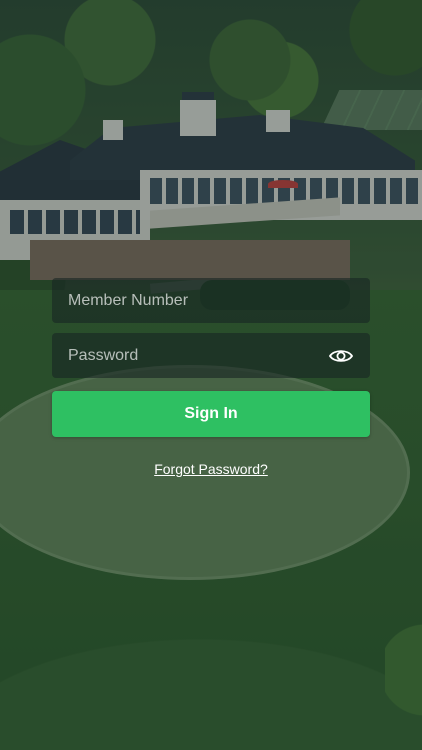 Image resolution: width=422 pixels, height=750 pixels. What do you see at coordinates (341, 356) in the screenshot?
I see `eye-icon` at bounding box center [341, 356].